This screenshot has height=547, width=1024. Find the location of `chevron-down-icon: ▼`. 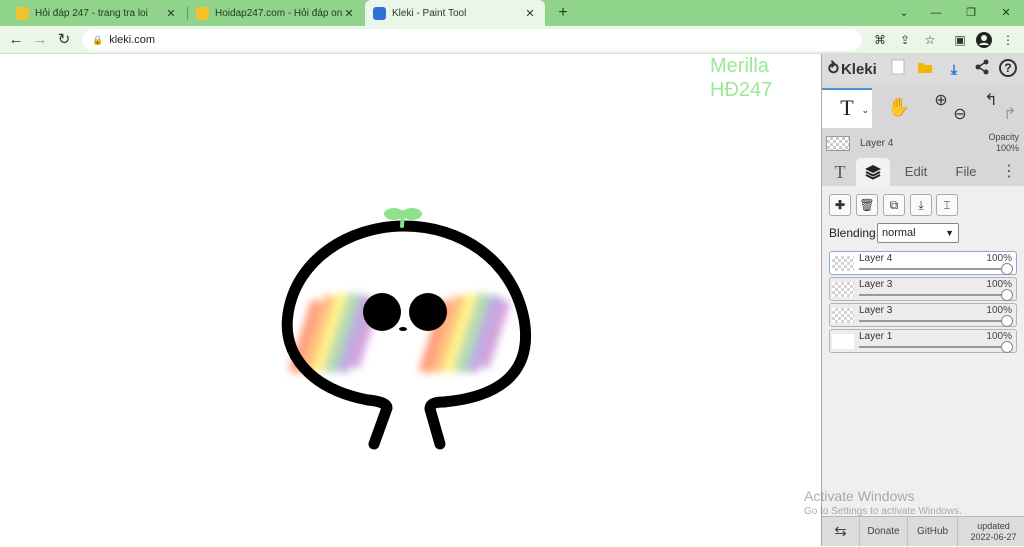

chevron-down-icon: ▼ is located at coordinates (949, 233).